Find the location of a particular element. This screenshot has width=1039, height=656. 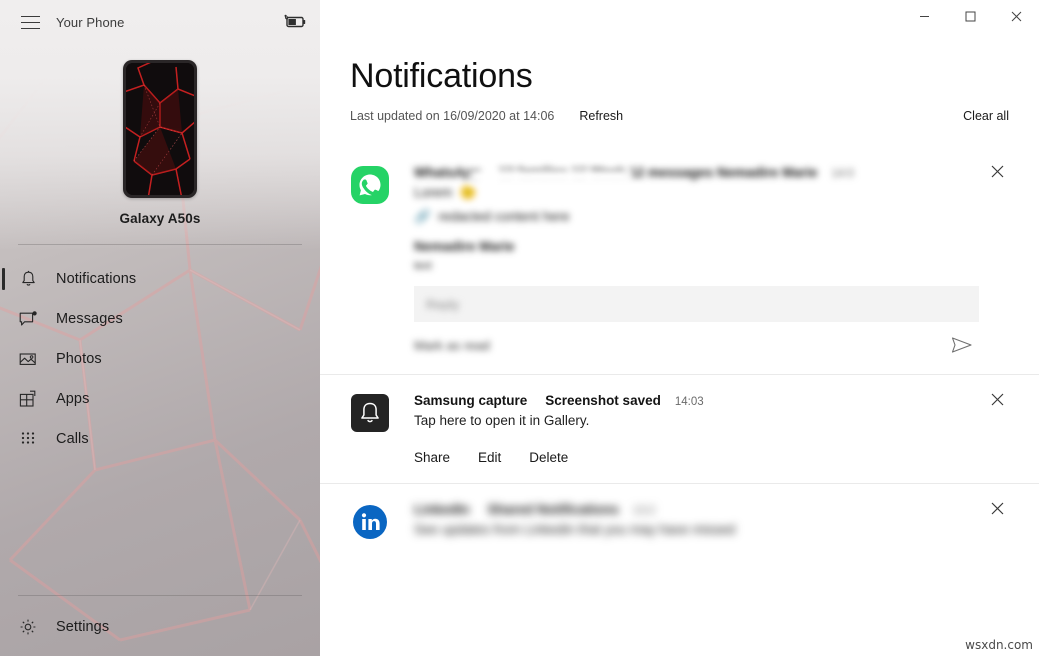

sidebar-item-apps: Apps is located at coordinates (160, 399).